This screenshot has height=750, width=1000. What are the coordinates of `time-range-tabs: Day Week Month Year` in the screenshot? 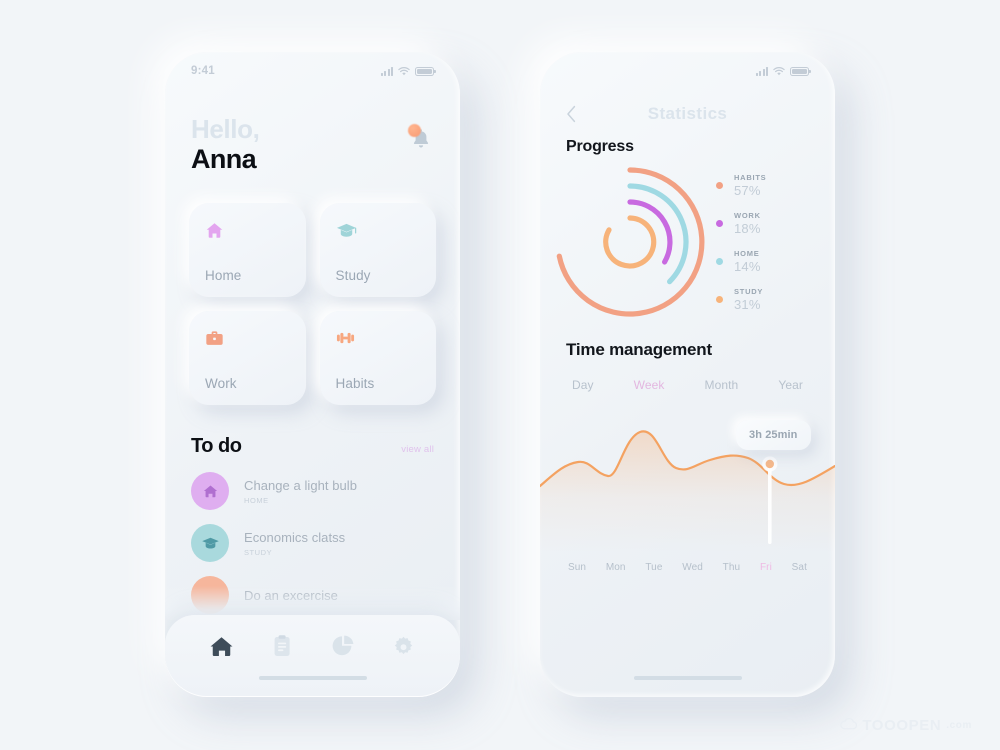 It's located at (687, 376).